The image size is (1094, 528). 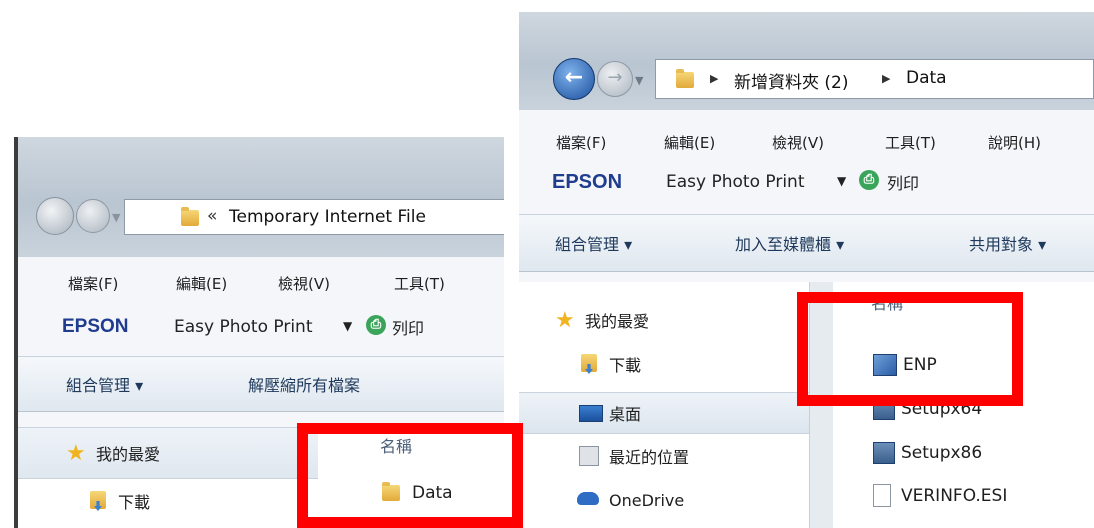 What do you see at coordinates (882, 495) in the screenshot?
I see `document-icon` at bounding box center [882, 495].